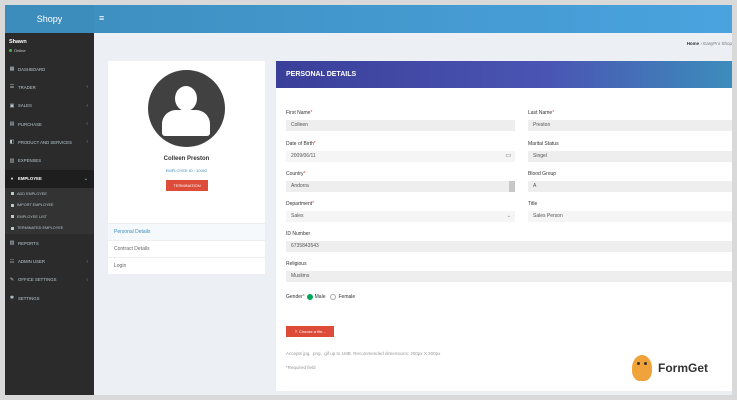 The image size is (737, 400). Describe the element at coordinates (49, 194) in the screenshot. I see `sidebar-subitem-add-employee: Add Employee` at that location.